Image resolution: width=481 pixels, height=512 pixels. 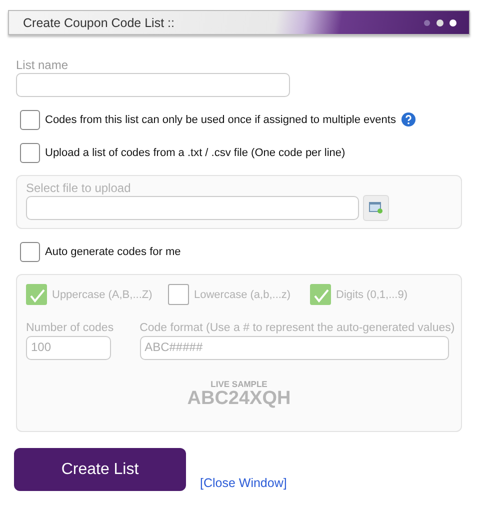 I want to click on field-label: Code format (Use a # to represent the auto-generated values), so click(x=297, y=328).